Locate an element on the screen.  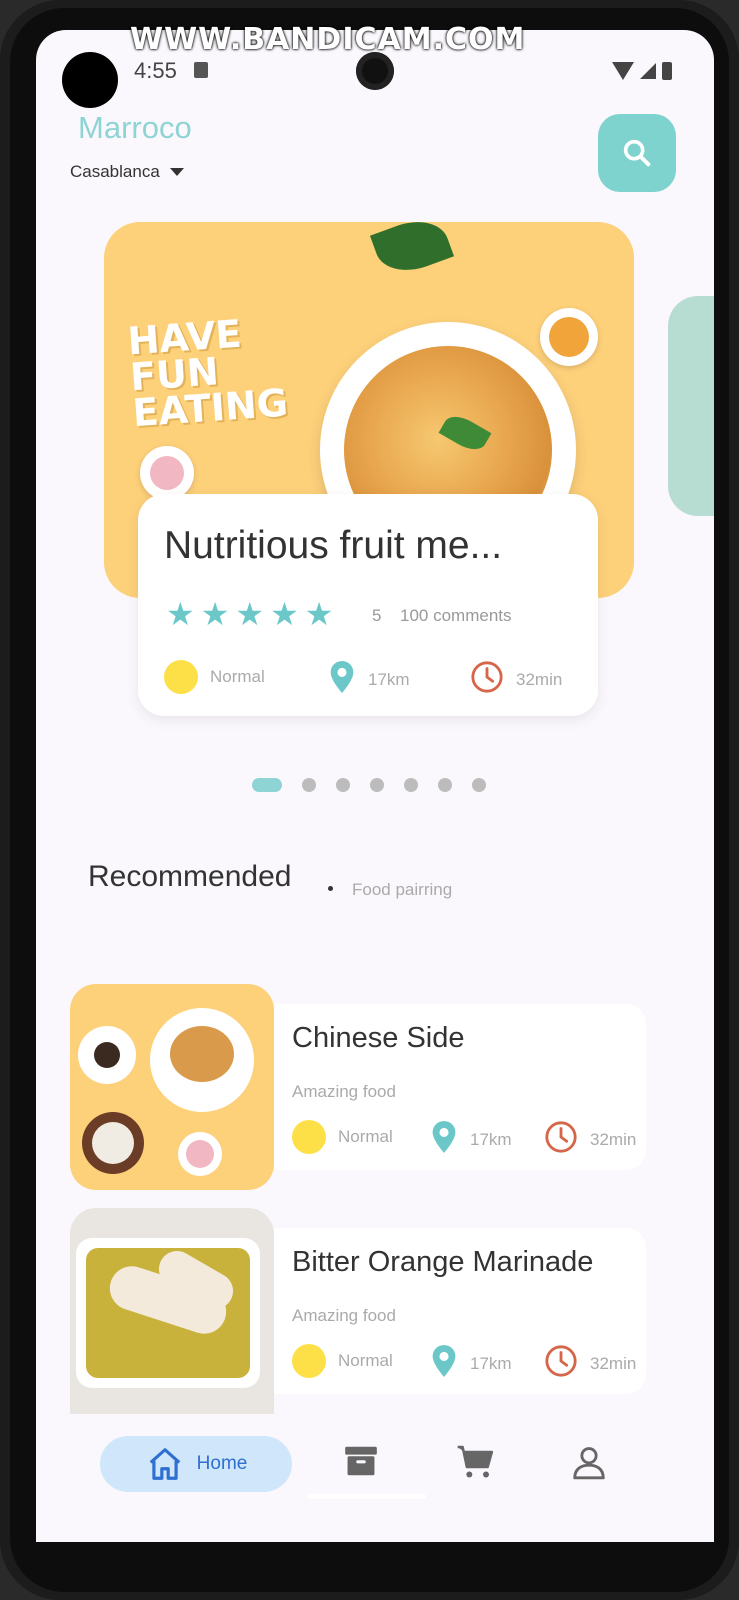
sd-card-icon is located at coordinates (201, 70).